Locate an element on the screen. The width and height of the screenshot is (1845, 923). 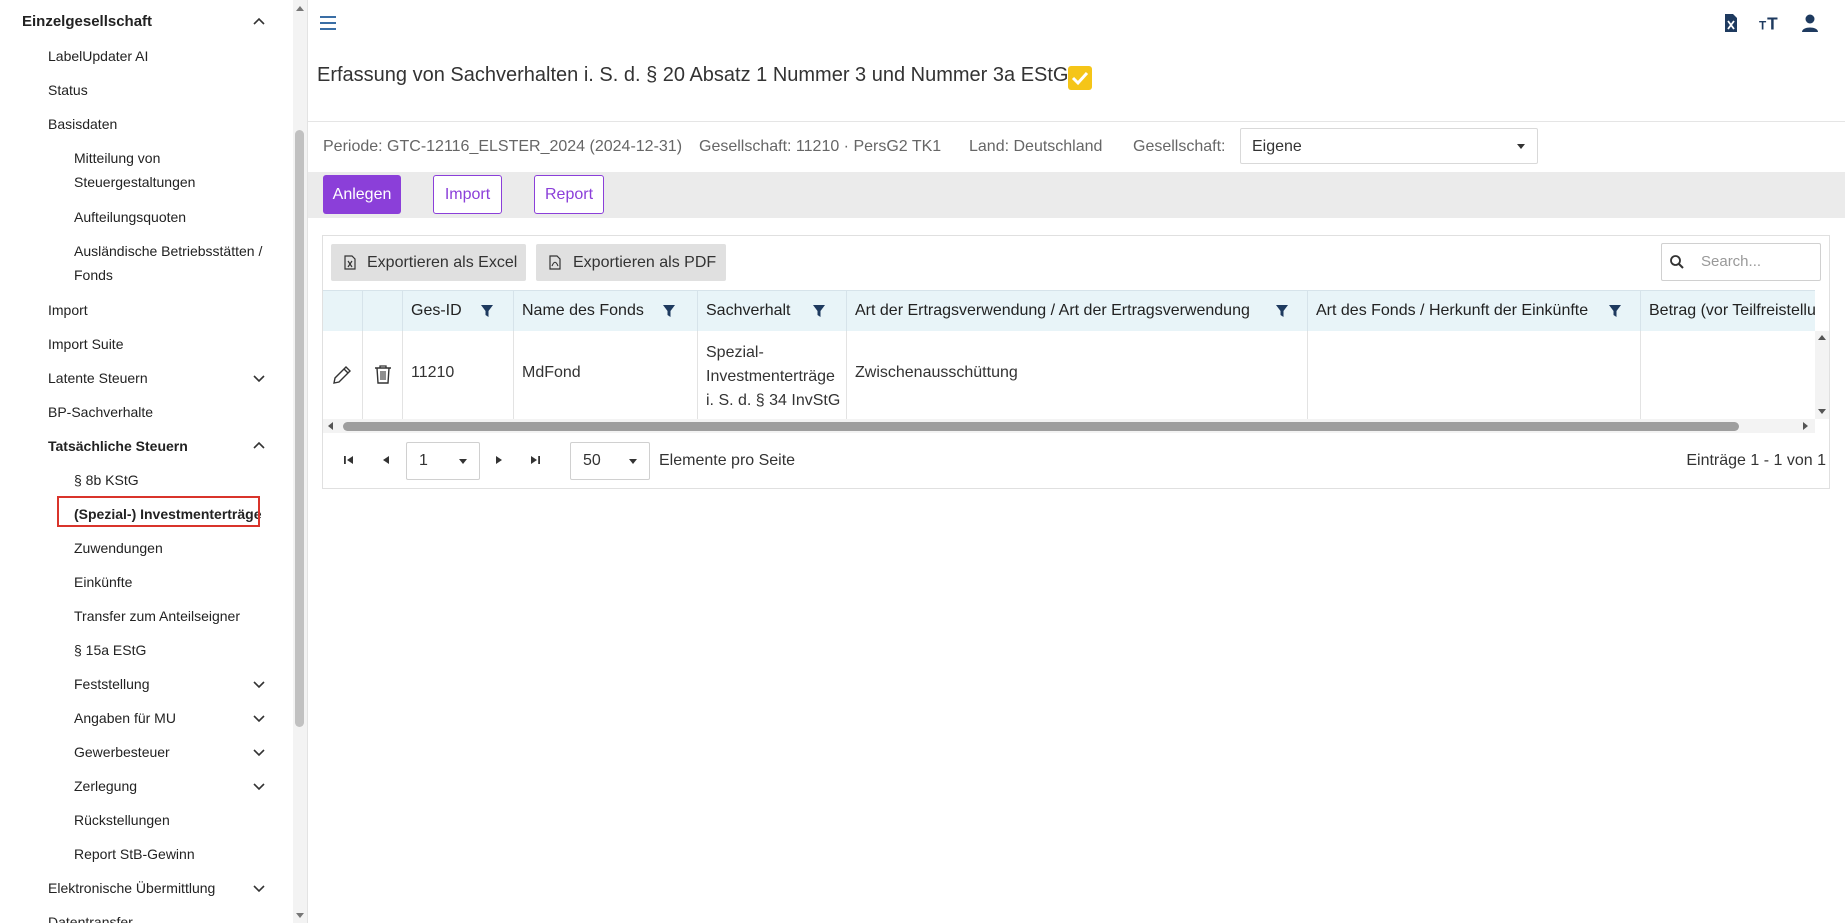
sidebar-item: Report StB-Gewinn is located at coordinates (145, 854).